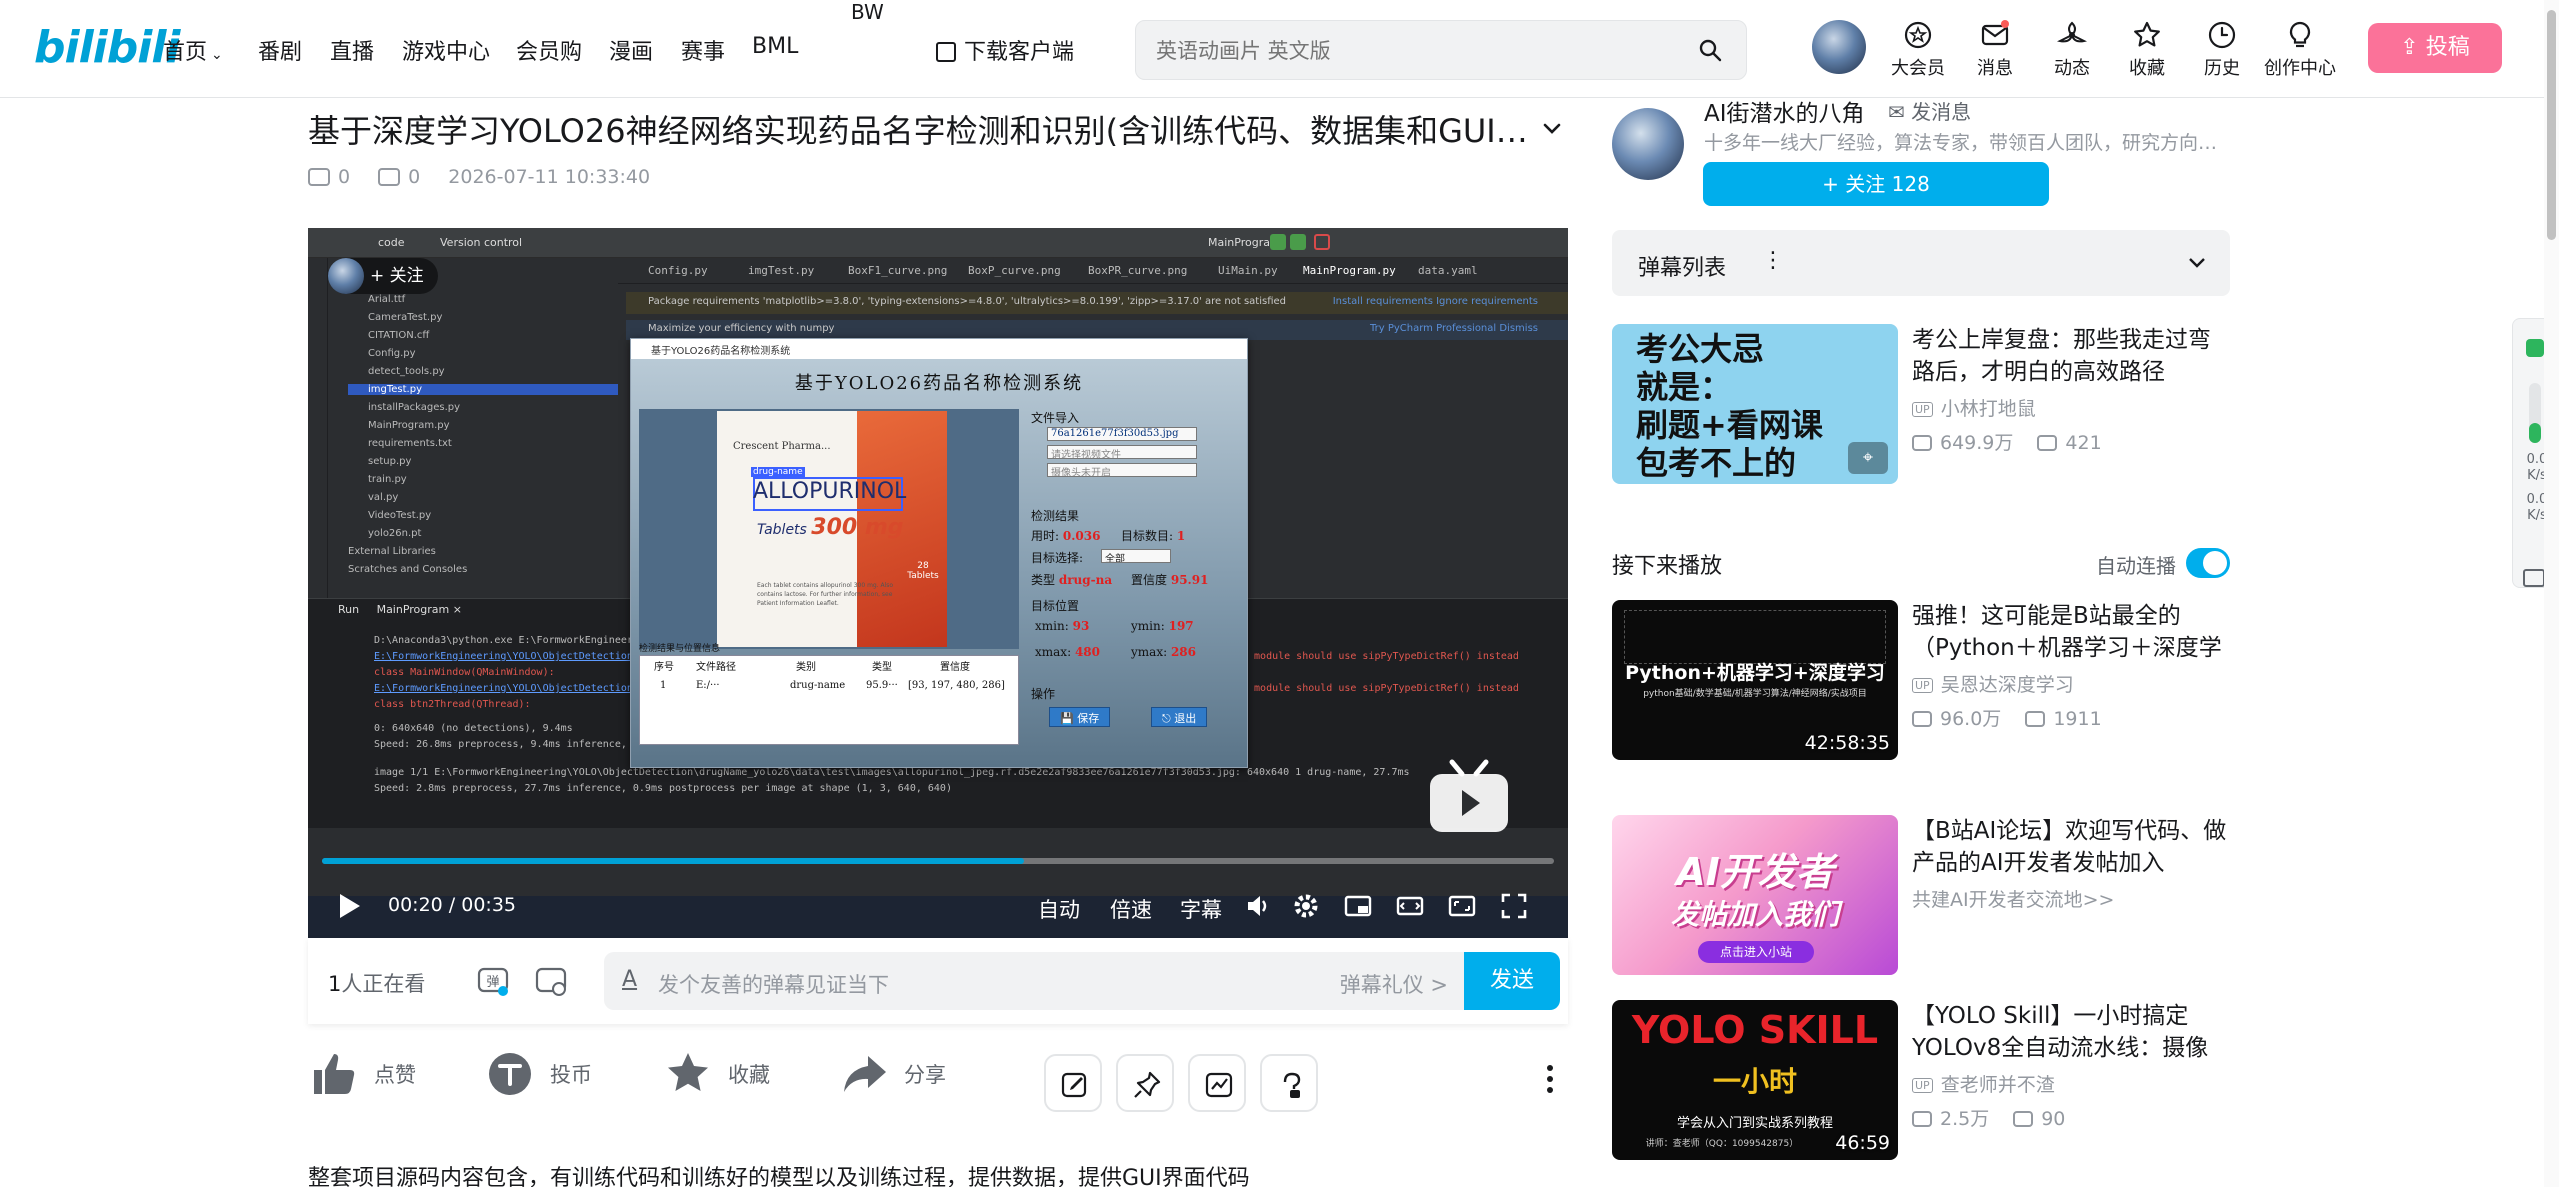 The image size is (2559, 1187). What do you see at coordinates (2147, 50) in the screenshot?
I see `favorites-button: 收藏` at bounding box center [2147, 50].